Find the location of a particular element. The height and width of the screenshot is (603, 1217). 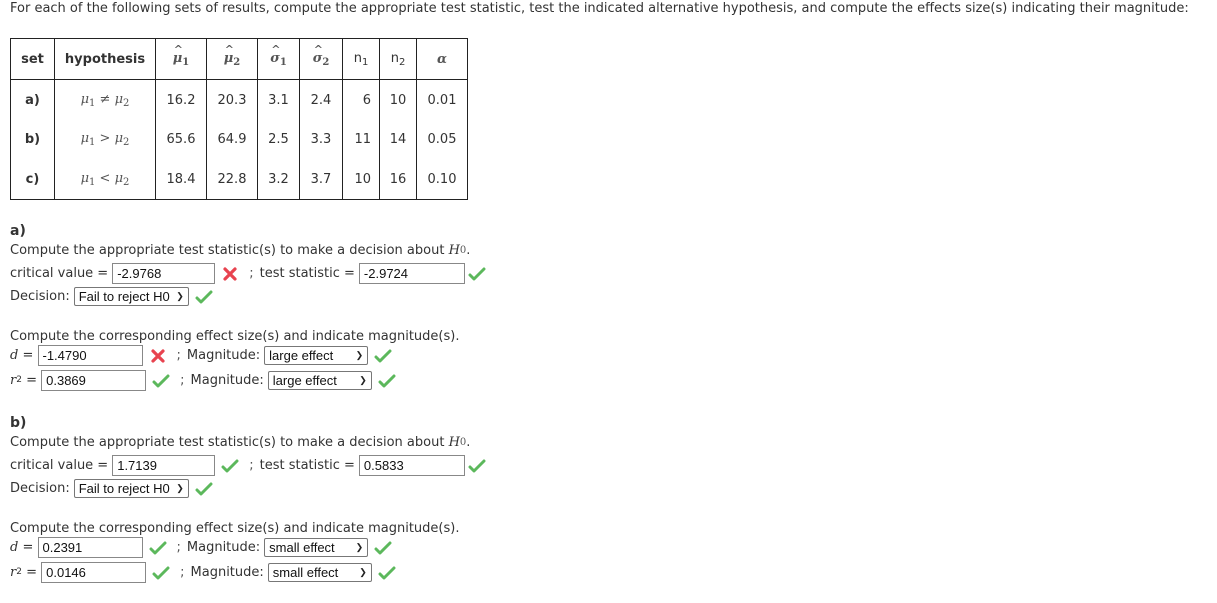

cell-sigma1: 2.5 is located at coordinates (278, 139).